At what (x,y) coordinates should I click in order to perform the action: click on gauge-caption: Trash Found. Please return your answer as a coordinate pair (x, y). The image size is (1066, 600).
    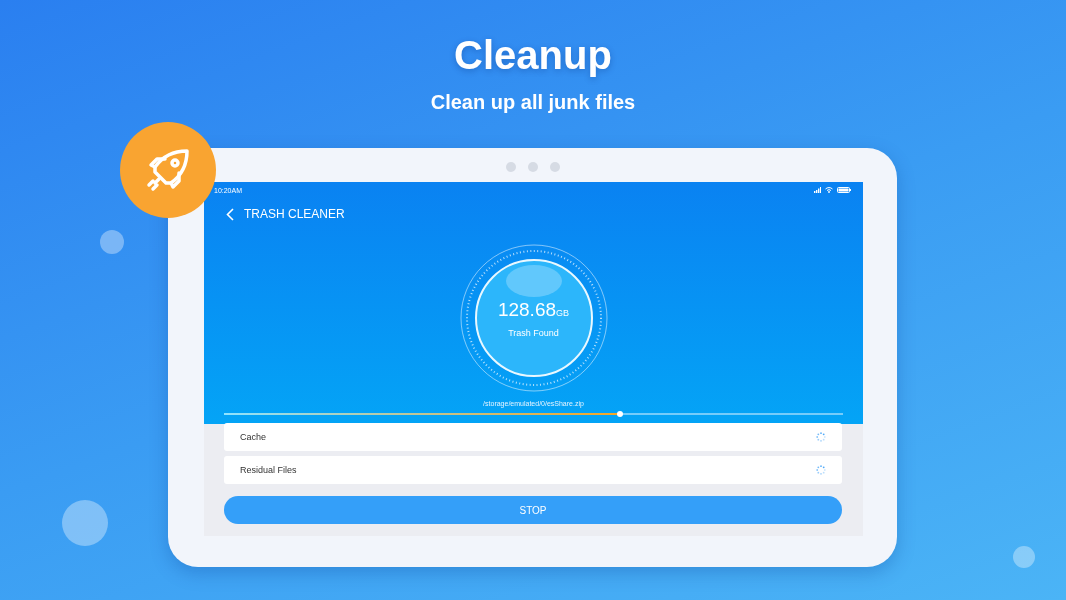
    Looking at the image, I should click on (533, 332).